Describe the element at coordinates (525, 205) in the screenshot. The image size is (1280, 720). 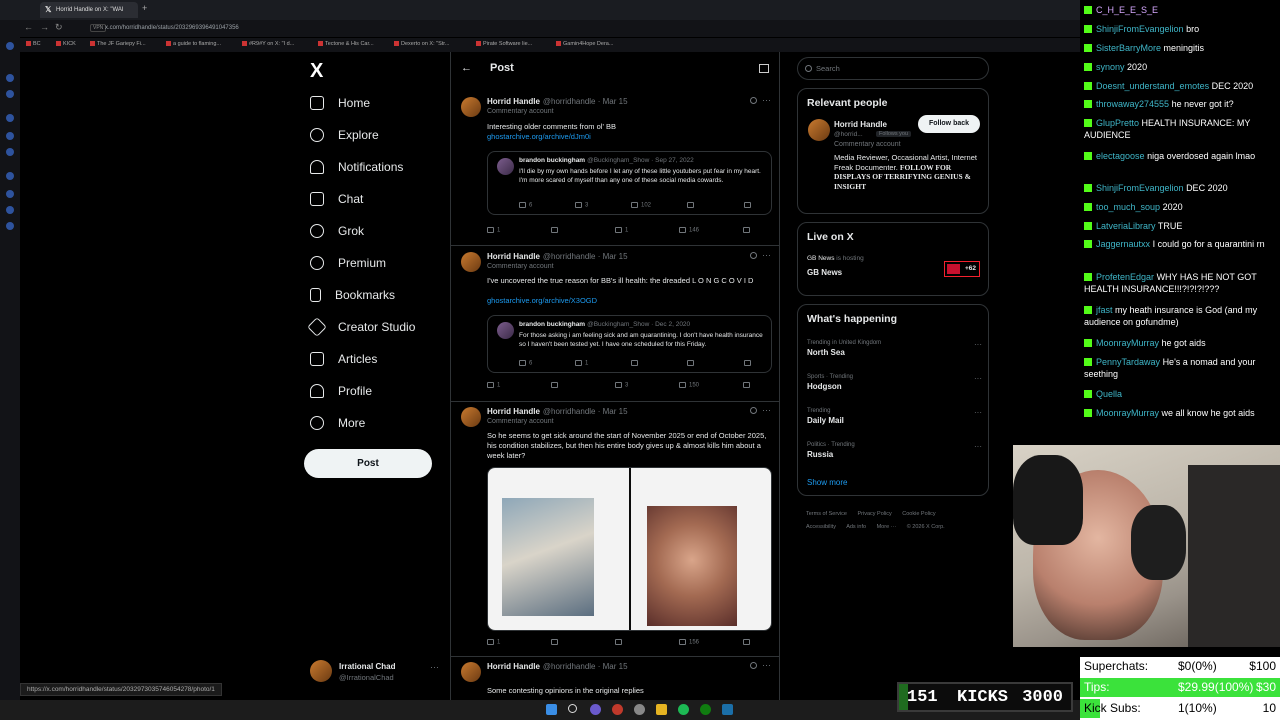
I see `reply-icon: 6` at that location.